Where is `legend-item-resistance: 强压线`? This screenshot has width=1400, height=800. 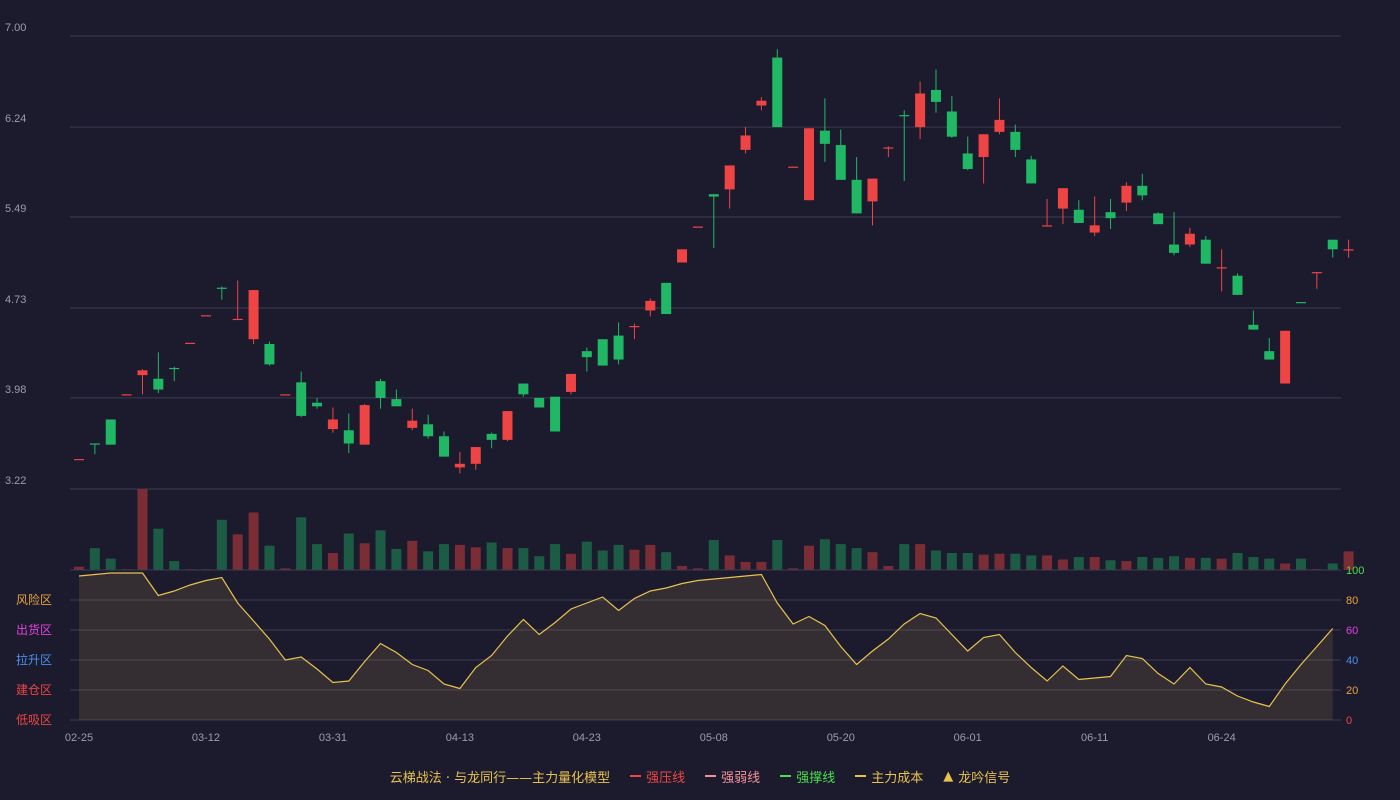
legend-item-resistance: 强压线 is located at coordinates (657, 776).